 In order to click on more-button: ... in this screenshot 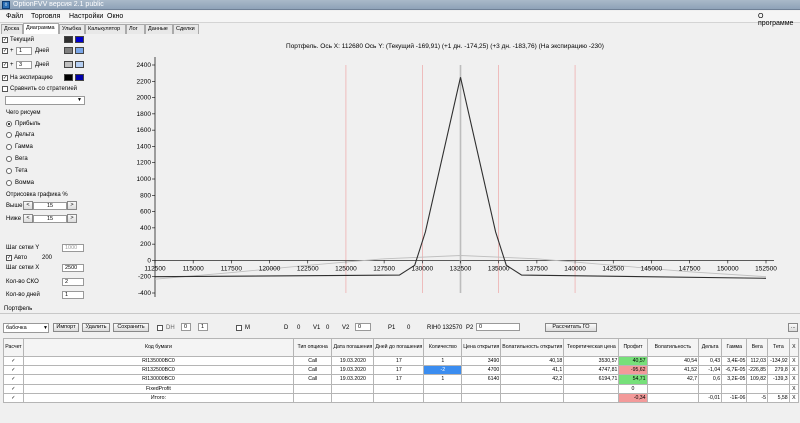, I will do `click(793, 327)`.